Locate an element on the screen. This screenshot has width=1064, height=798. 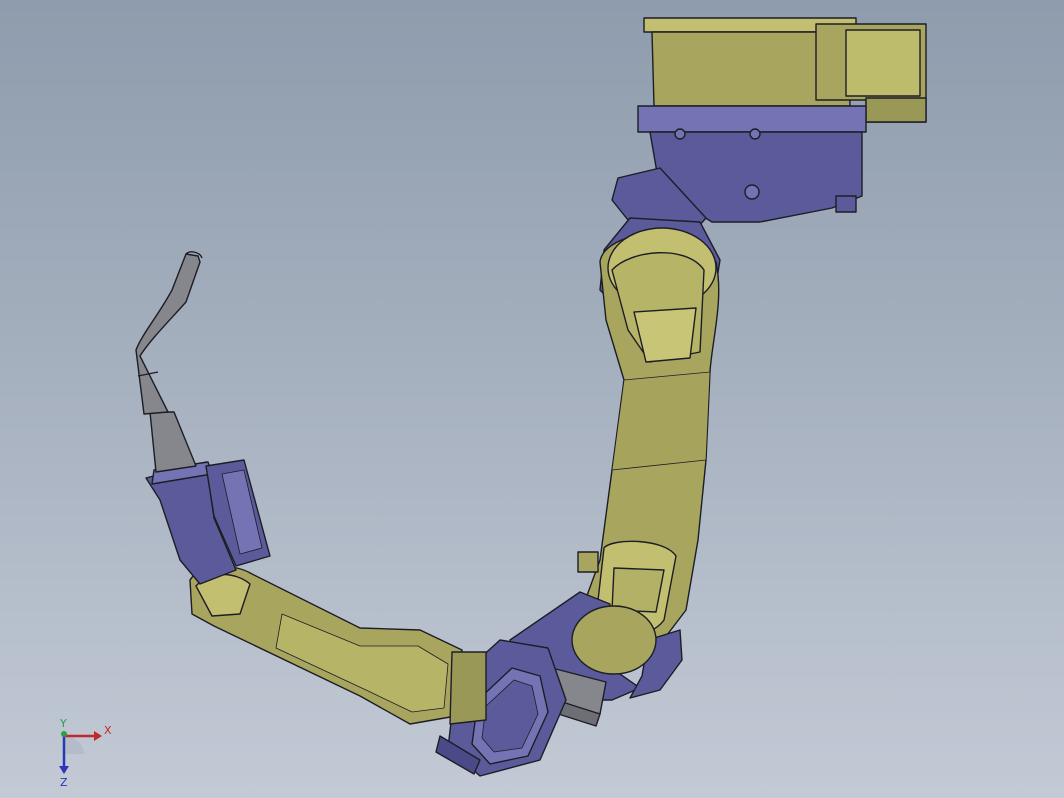
rotary-flange is located at coordinates (752, 119).